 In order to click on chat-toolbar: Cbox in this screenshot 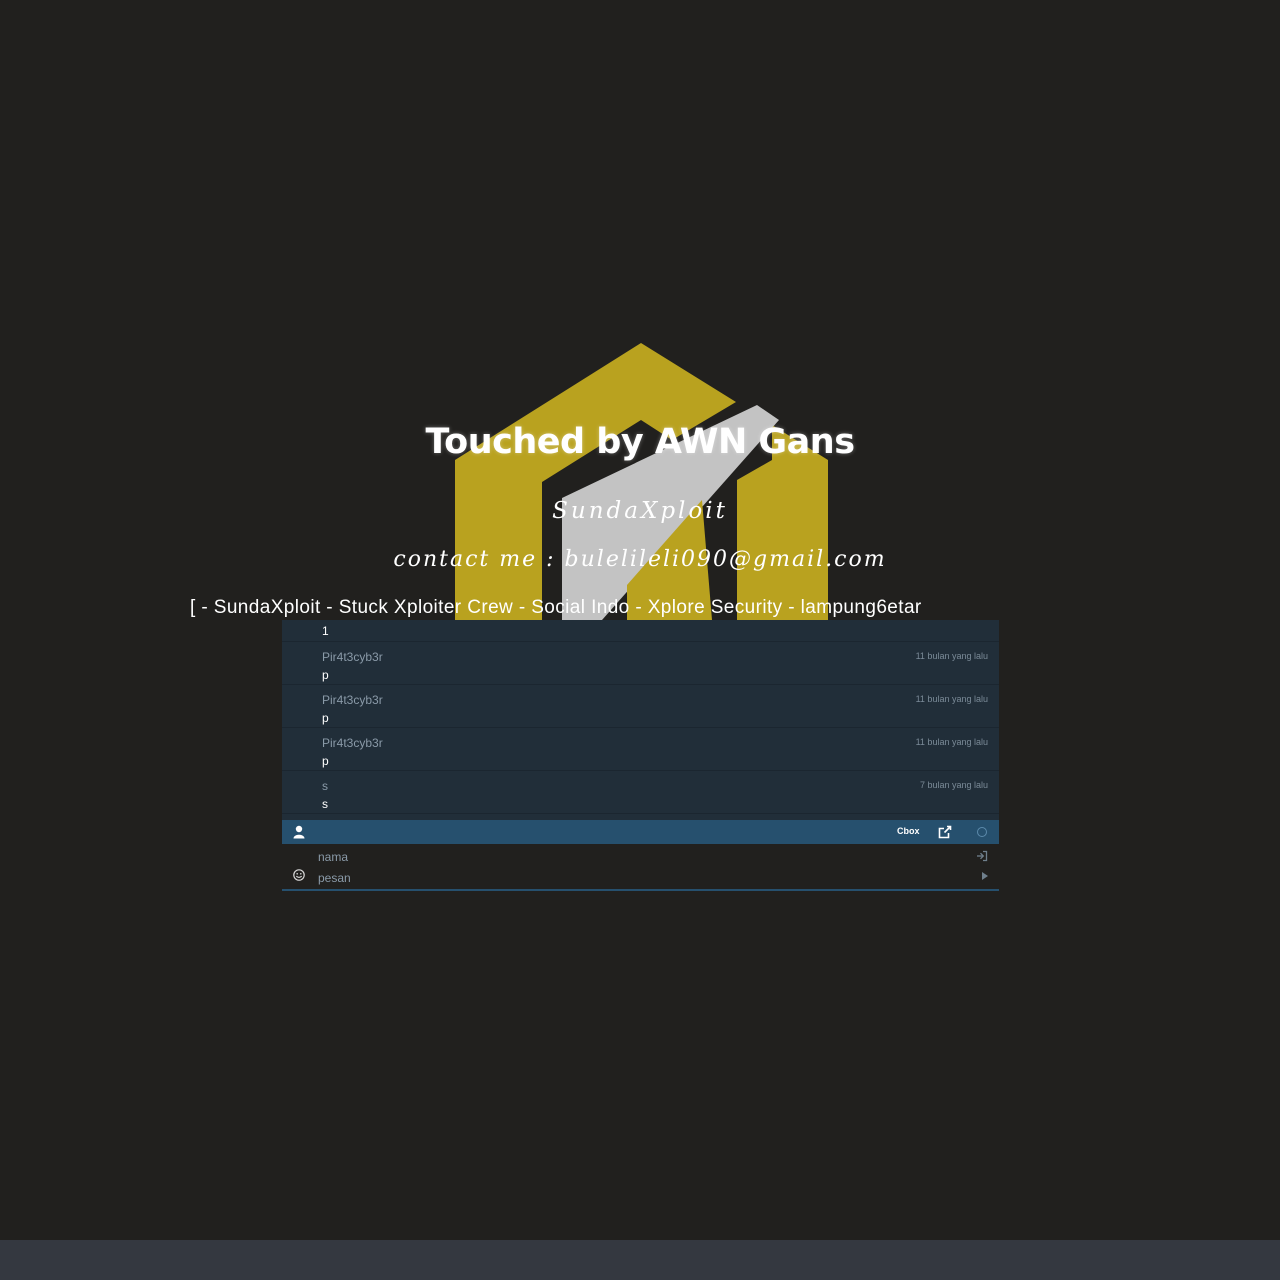, I will do `click(640, 832)`.